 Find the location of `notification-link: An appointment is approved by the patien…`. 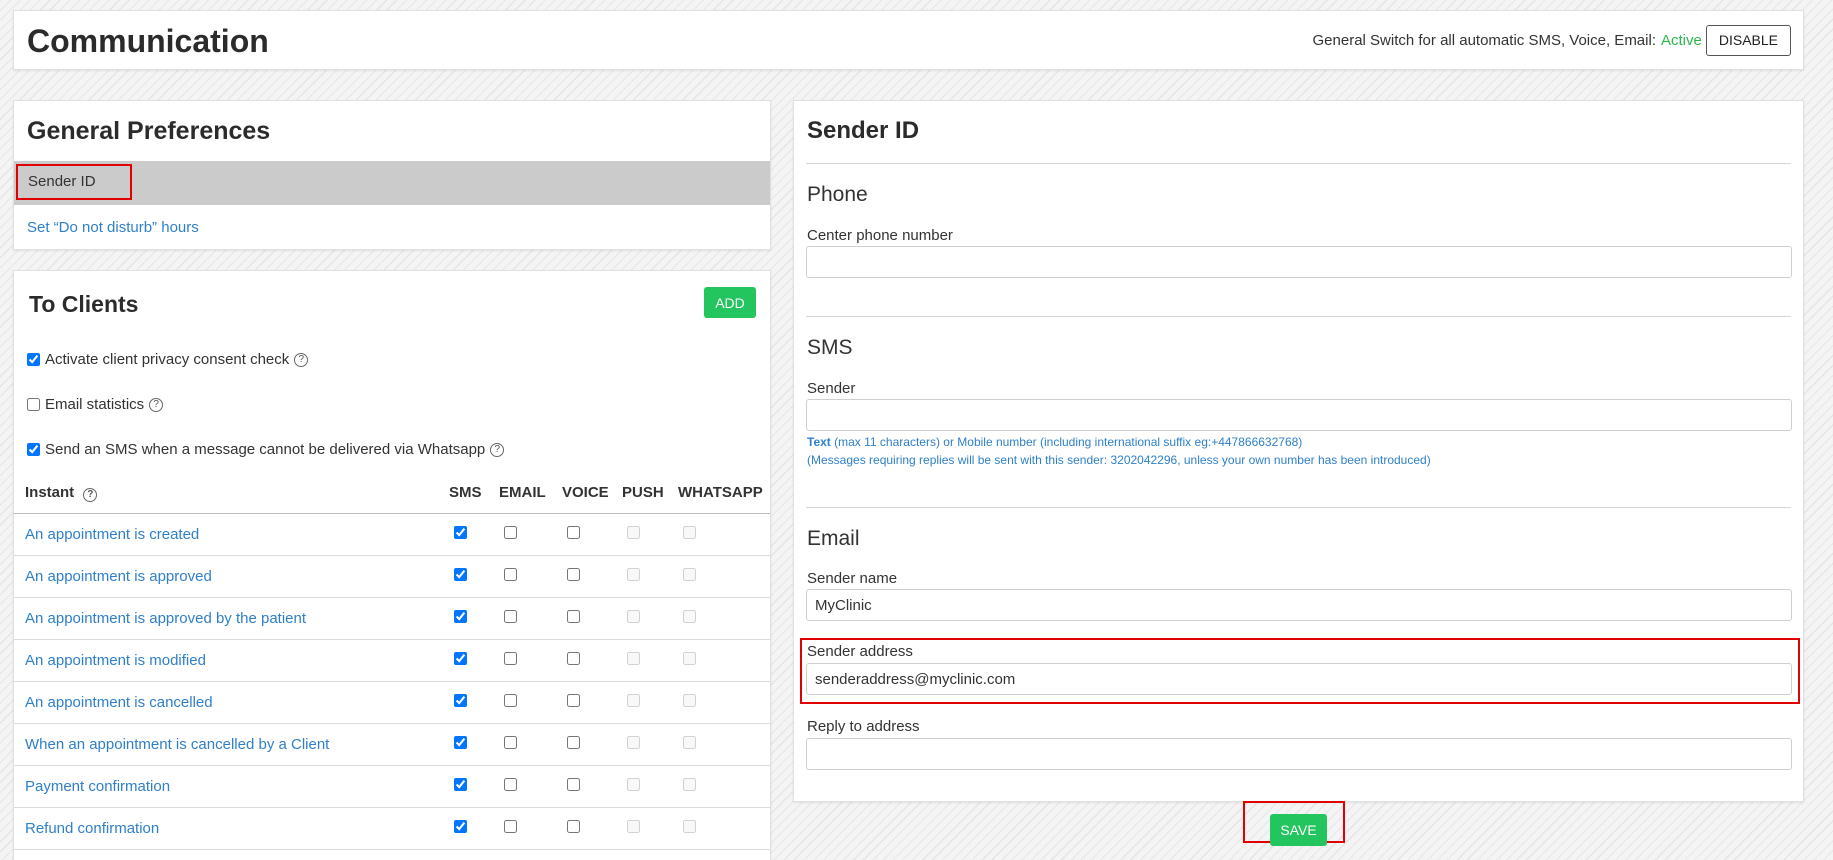

notification-link: An appointment is approved by the patien… is located at coordinates (231, 618).